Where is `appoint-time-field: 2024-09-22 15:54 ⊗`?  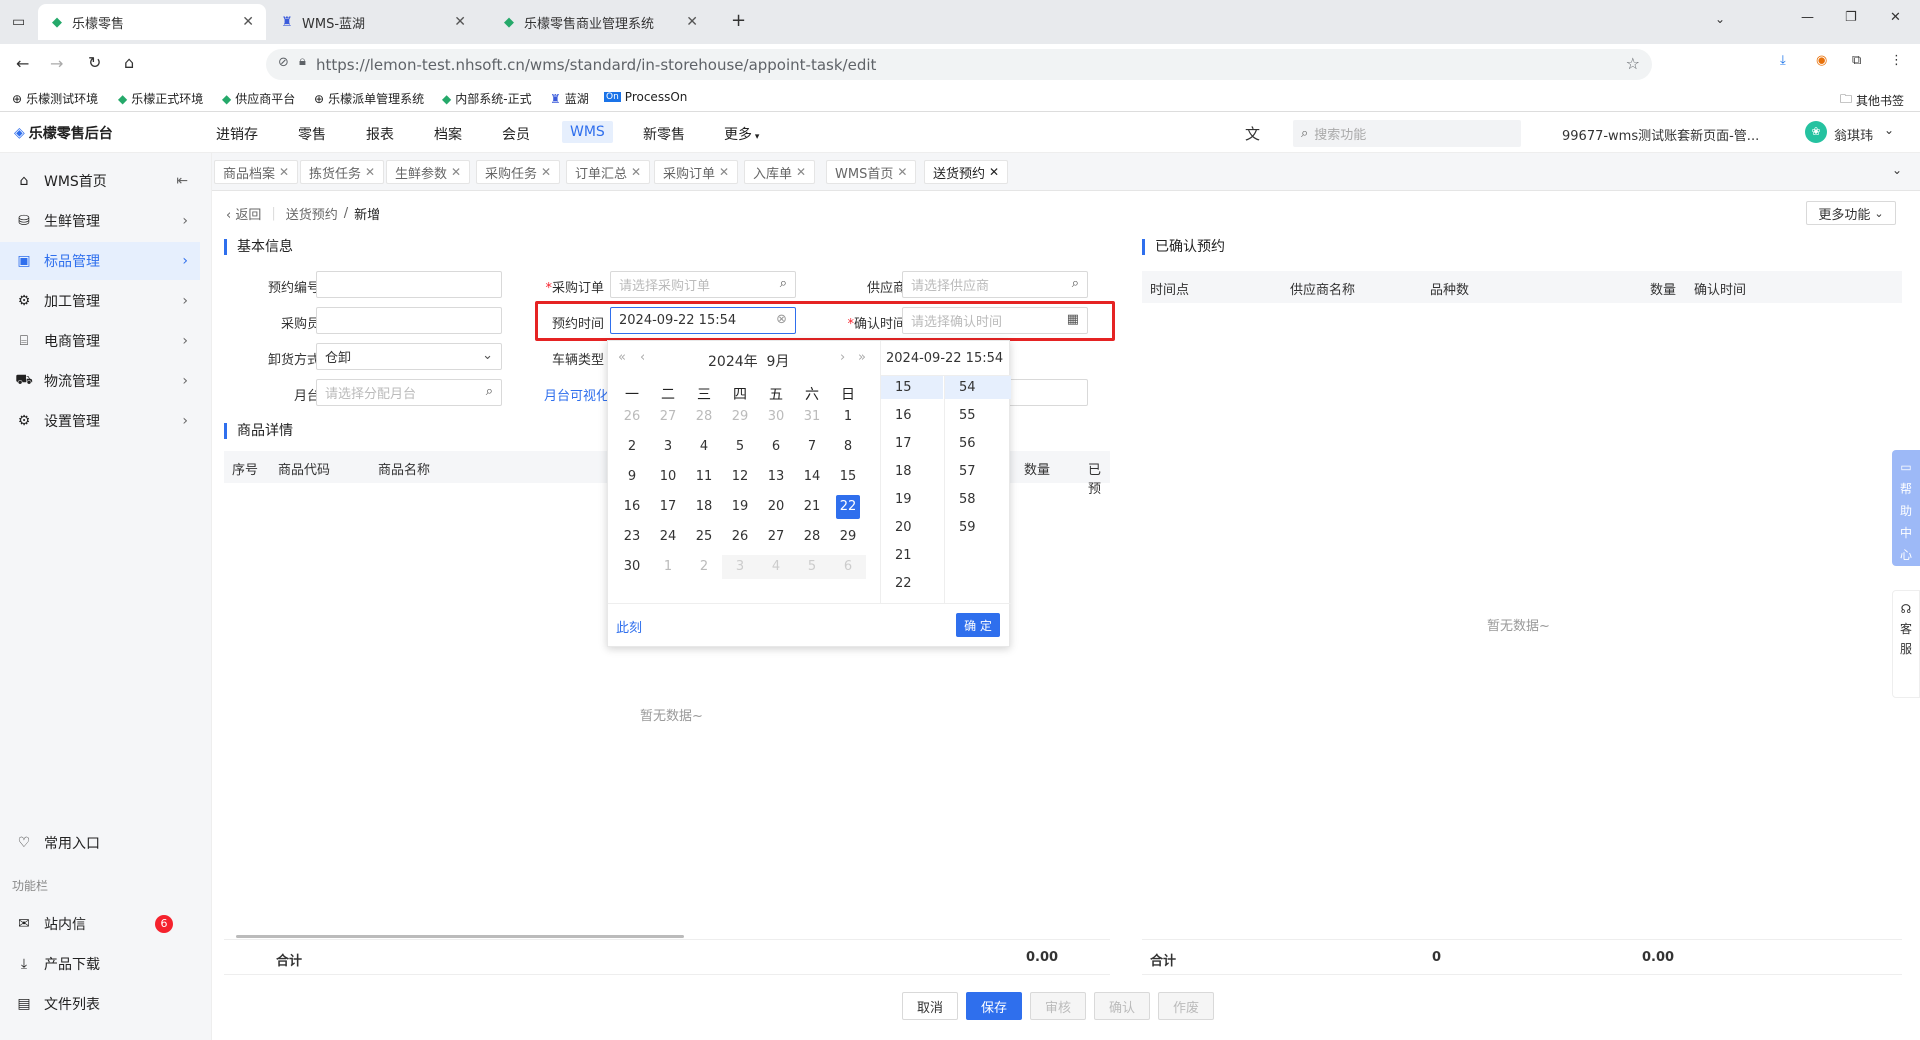
appoint-time-field: 2024-09-22 15:54 ⊗ is located at coordinates (703, 320).